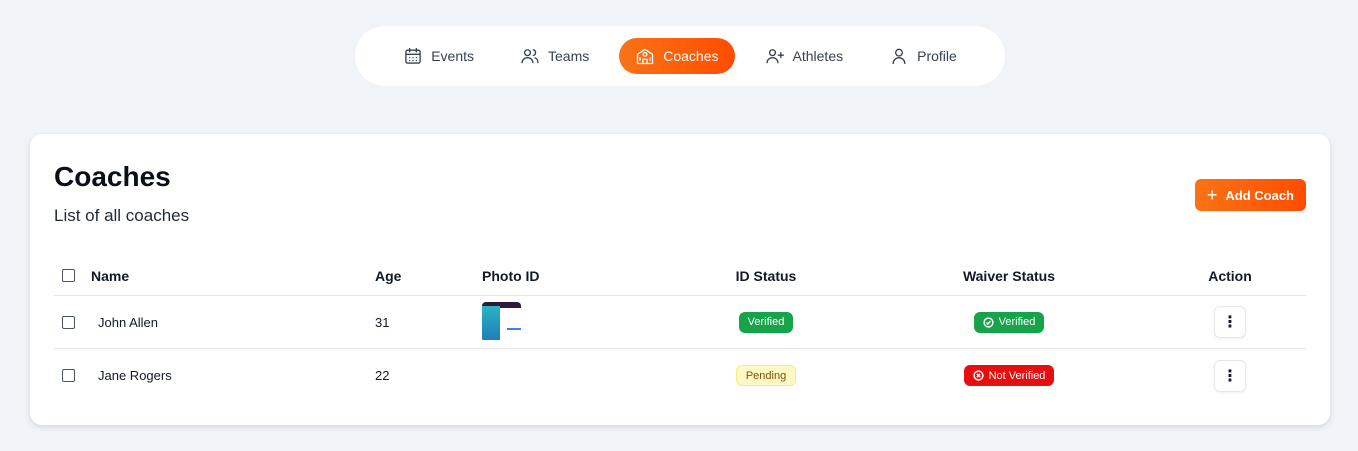  What do you see at coordinates (511, 275) in the screenshot?
I see `column-header-photo-id: Photo ID` at bounding box center [511, 275].